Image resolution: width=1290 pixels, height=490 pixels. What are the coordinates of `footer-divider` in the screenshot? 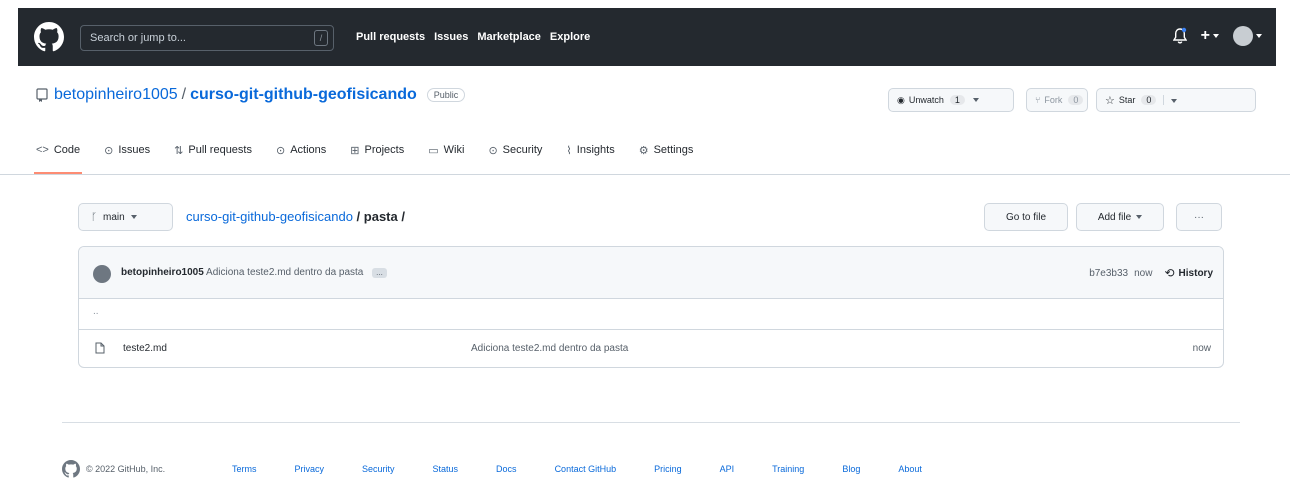 It's located at (651, 422).